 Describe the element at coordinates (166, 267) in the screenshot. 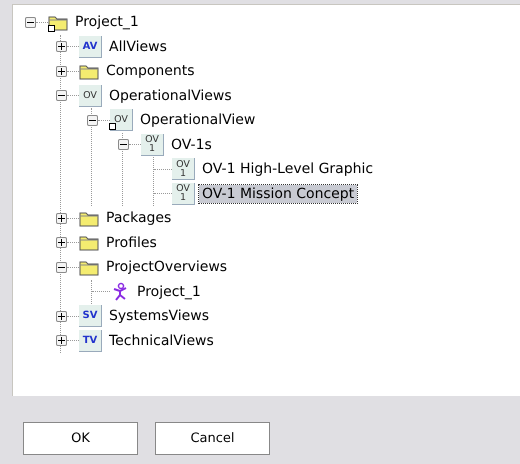

I see `tree-item: ProjectOverviews` at that location.